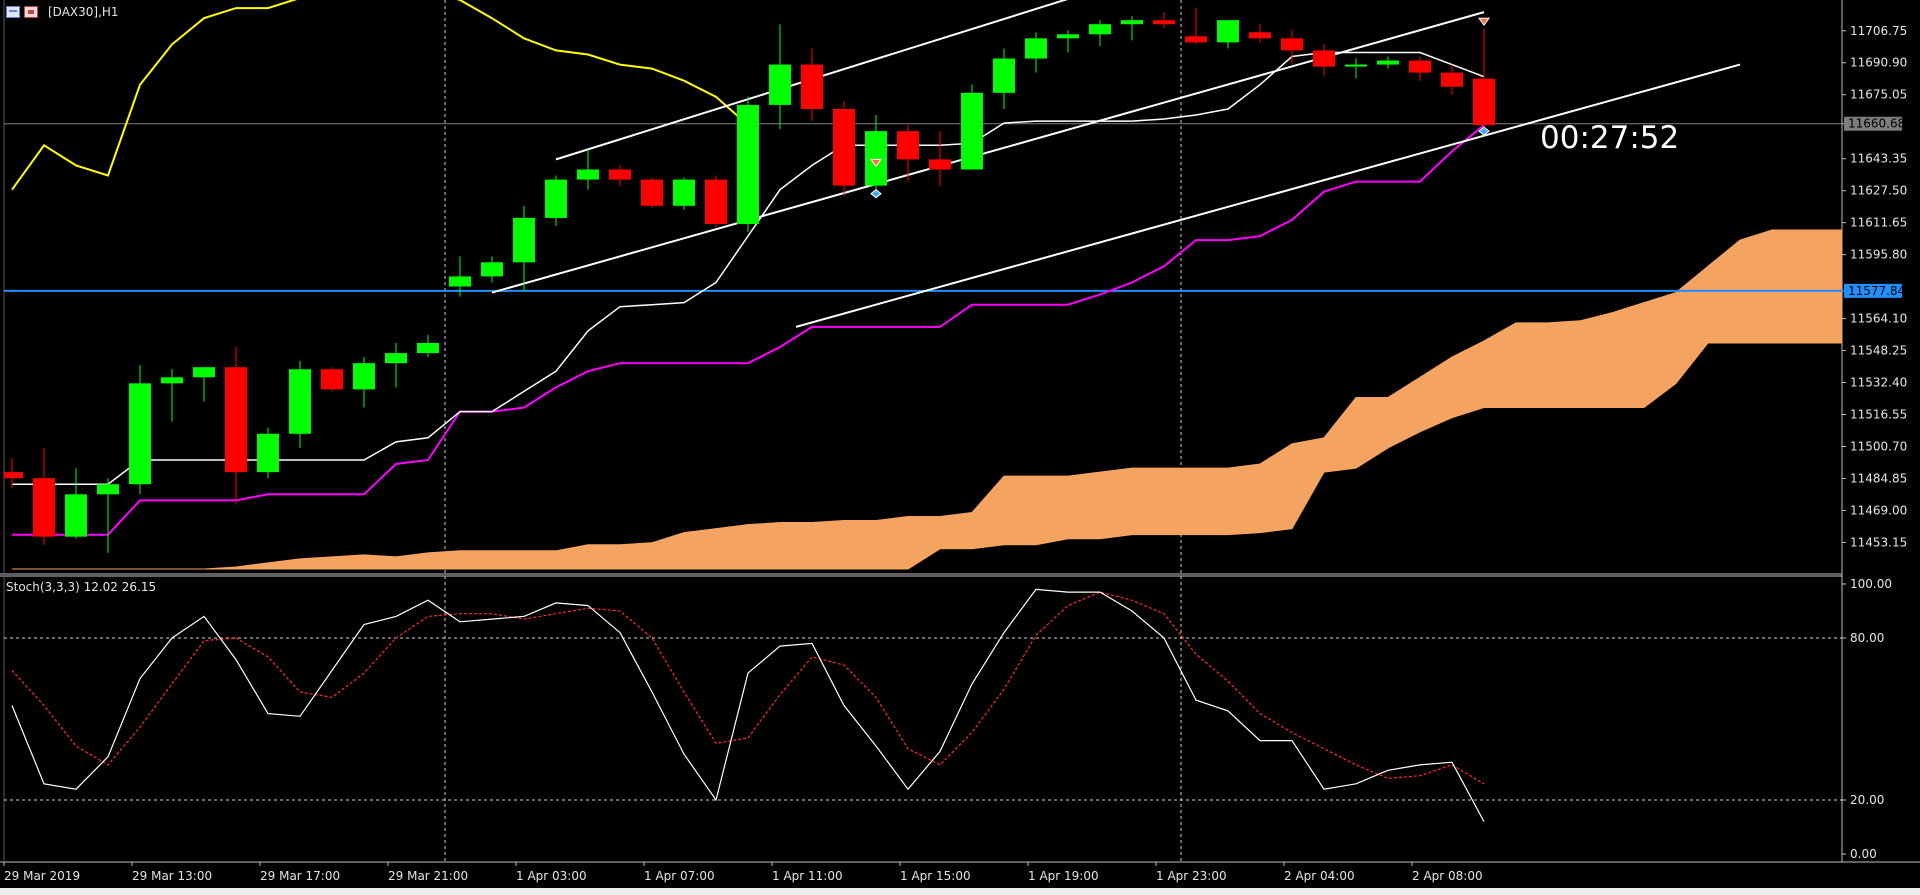 Image resolution: width=1920 pixels, height=895 pixels. What do you see at coordinates (1878, 255) in the screenshot?
I see `price-label-7: 11595.80` at bounding box center [1878, 255].